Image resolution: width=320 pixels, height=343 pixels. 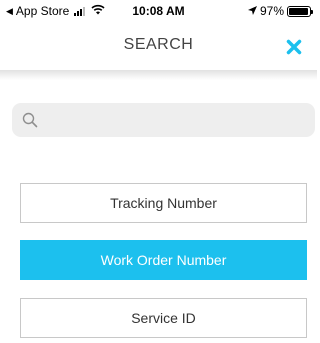 I want to click on status-bar: ◀ App Store 10:08 AM 97%, so click(x=158, y=11).